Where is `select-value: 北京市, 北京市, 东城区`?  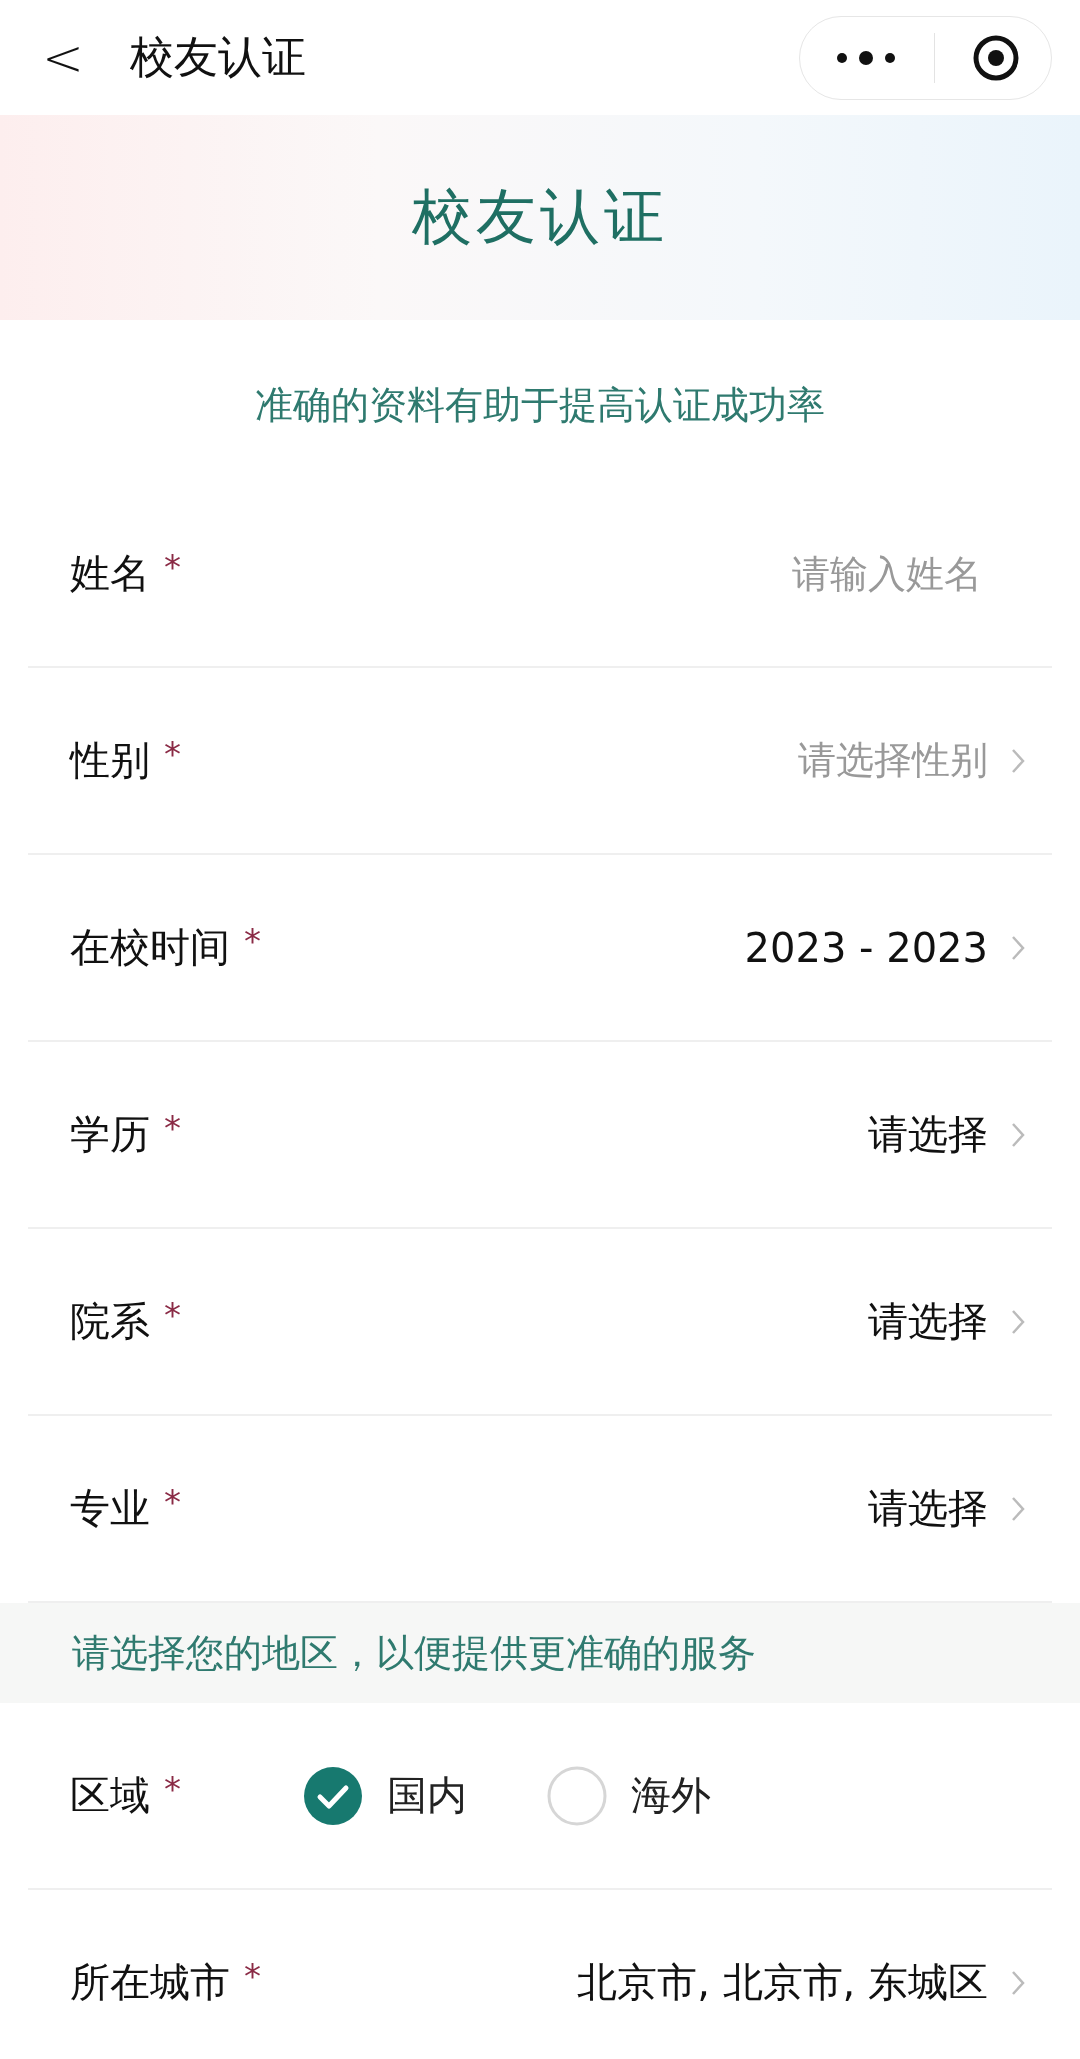
select-value: 北京市, 北京市, 东城区 is located at coordinates (782, 1982).